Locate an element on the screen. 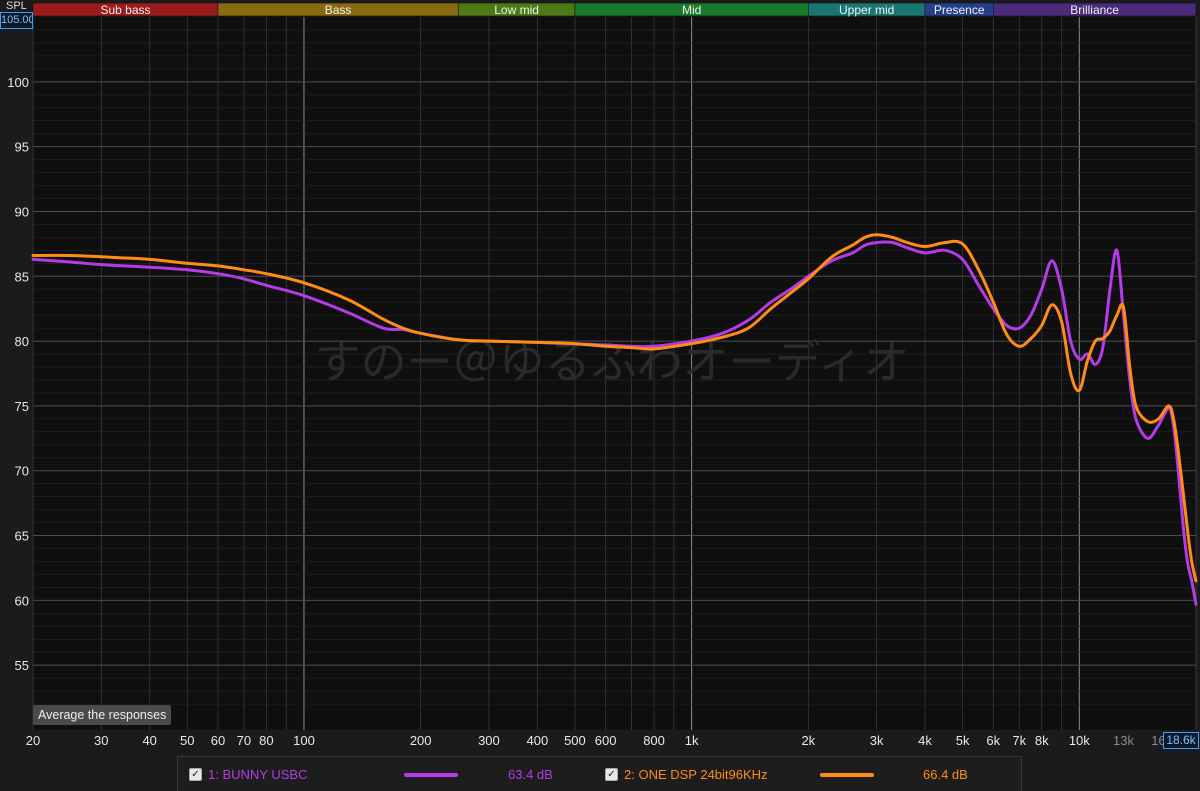 The height and width of the screenshot is (791, 1200). x-tick-label: 40 is located at coordinates (149, 740).